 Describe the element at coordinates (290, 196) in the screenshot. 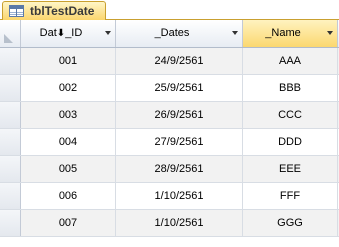

I see `cell-name: FFF` at that location.